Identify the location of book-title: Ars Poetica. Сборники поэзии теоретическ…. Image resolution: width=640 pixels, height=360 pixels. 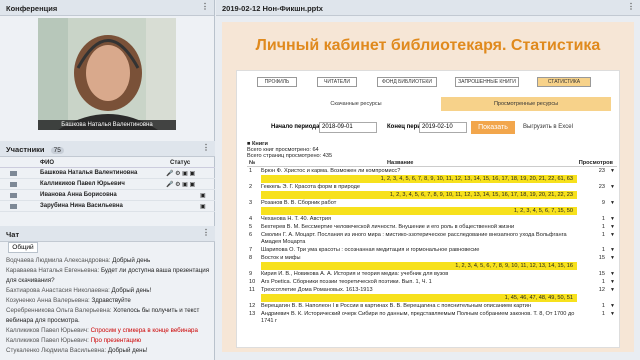
(346, 282).